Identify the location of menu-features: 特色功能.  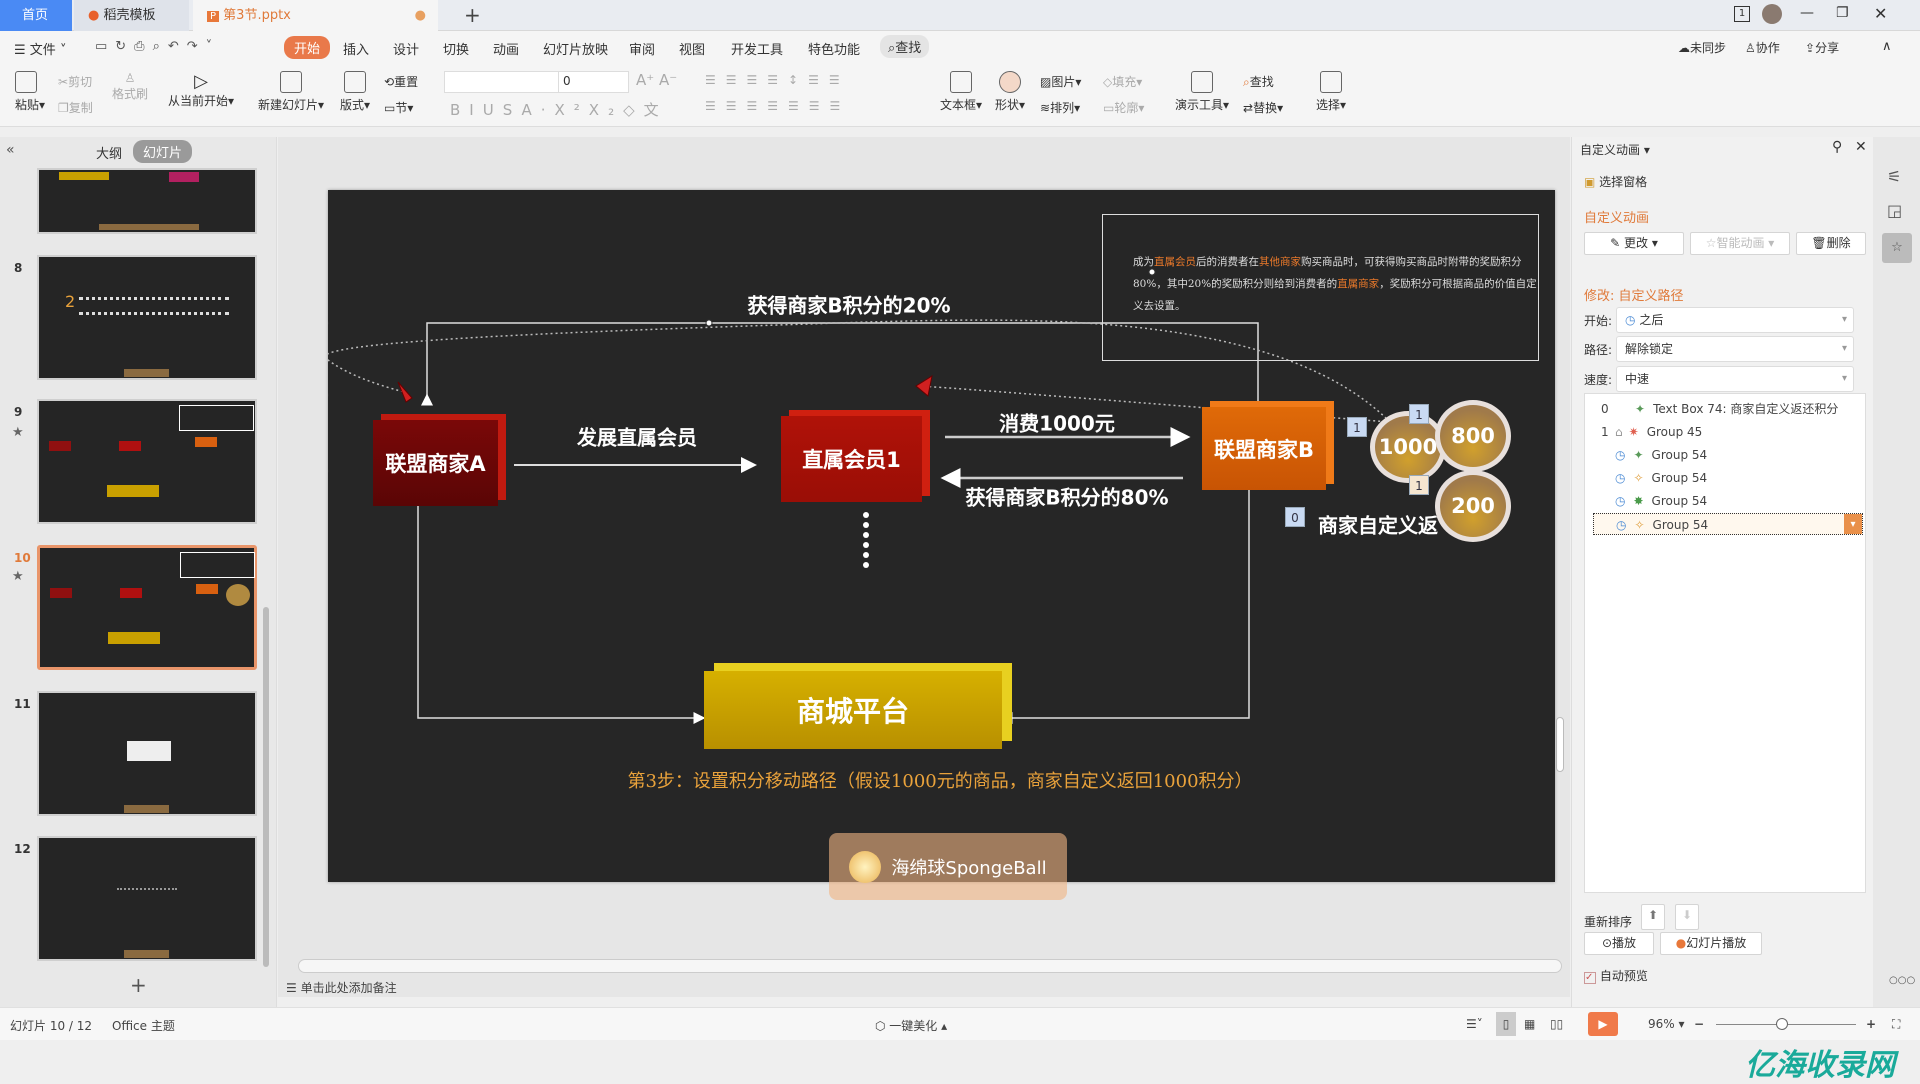
(834, 48).